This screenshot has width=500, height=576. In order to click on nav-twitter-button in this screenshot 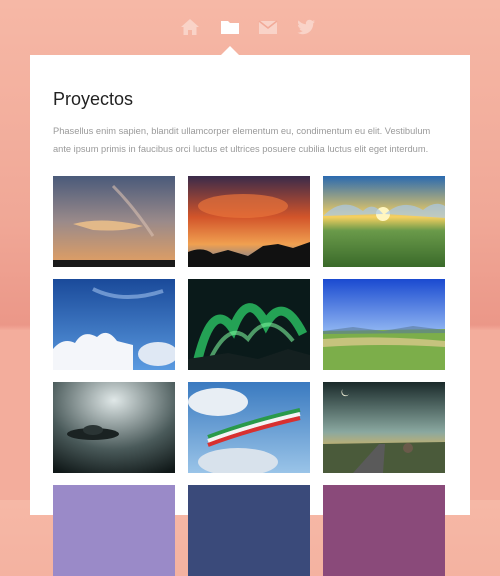, I will do `click(306, 27)`.